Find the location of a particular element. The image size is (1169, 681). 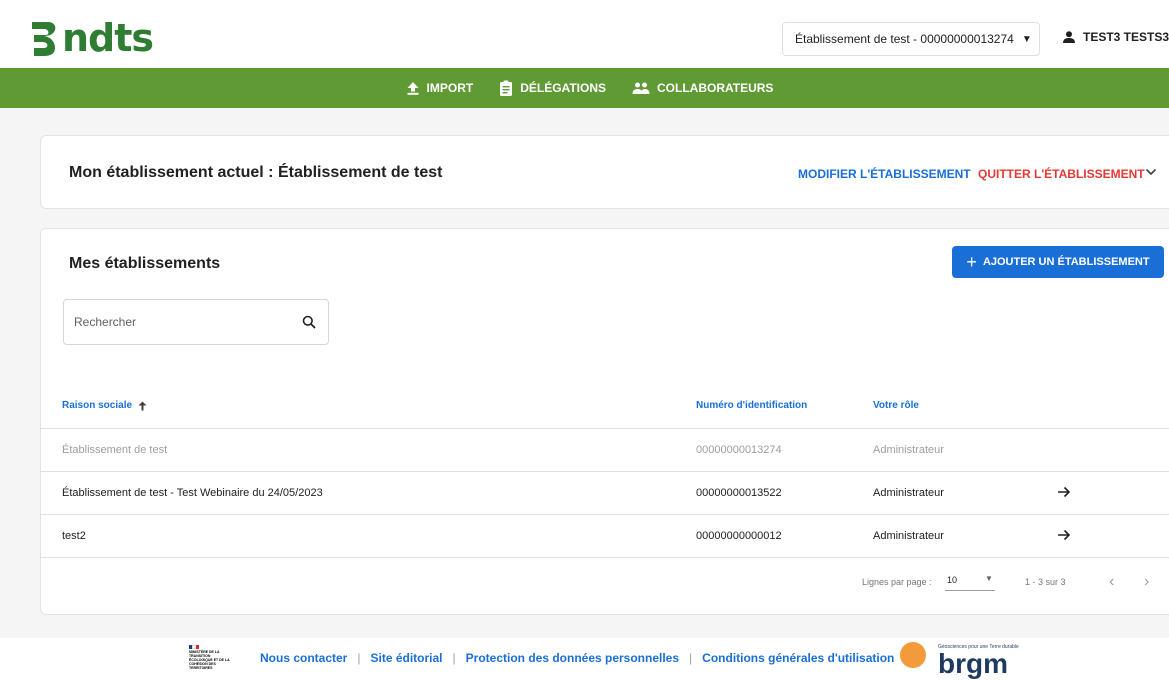

add-establishment-label: AJOUTER UN ÉTABLISSEMENT is located at coordinates (1066, 262).